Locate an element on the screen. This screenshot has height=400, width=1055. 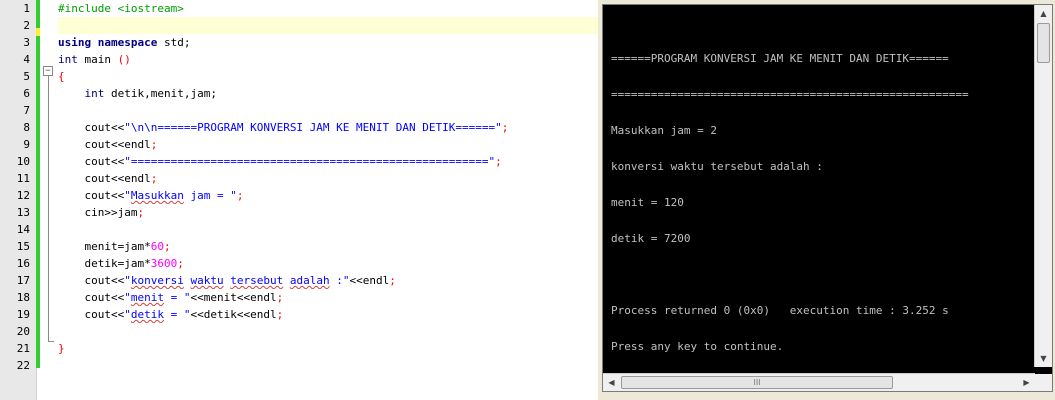
line-number: 22 is located at coordinates (23, 365).